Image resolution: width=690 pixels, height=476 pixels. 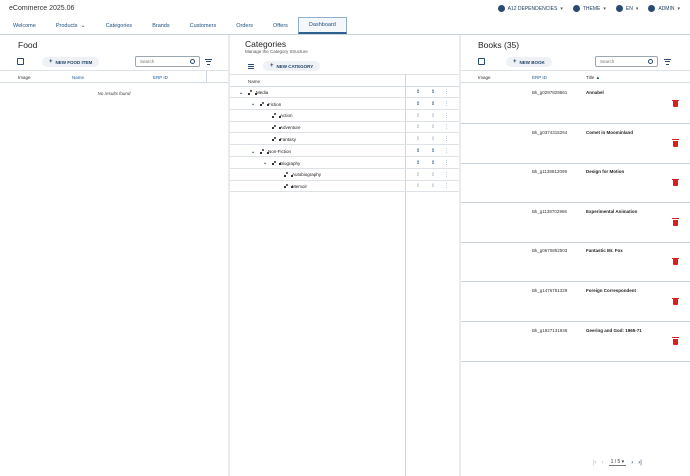 What do you see at coordinates (344, 151) in the screenshot?
I see `category-row: ⌄ Non-Fiction ⇕ ⇕ ⋮` at bounding box center [344, 151].